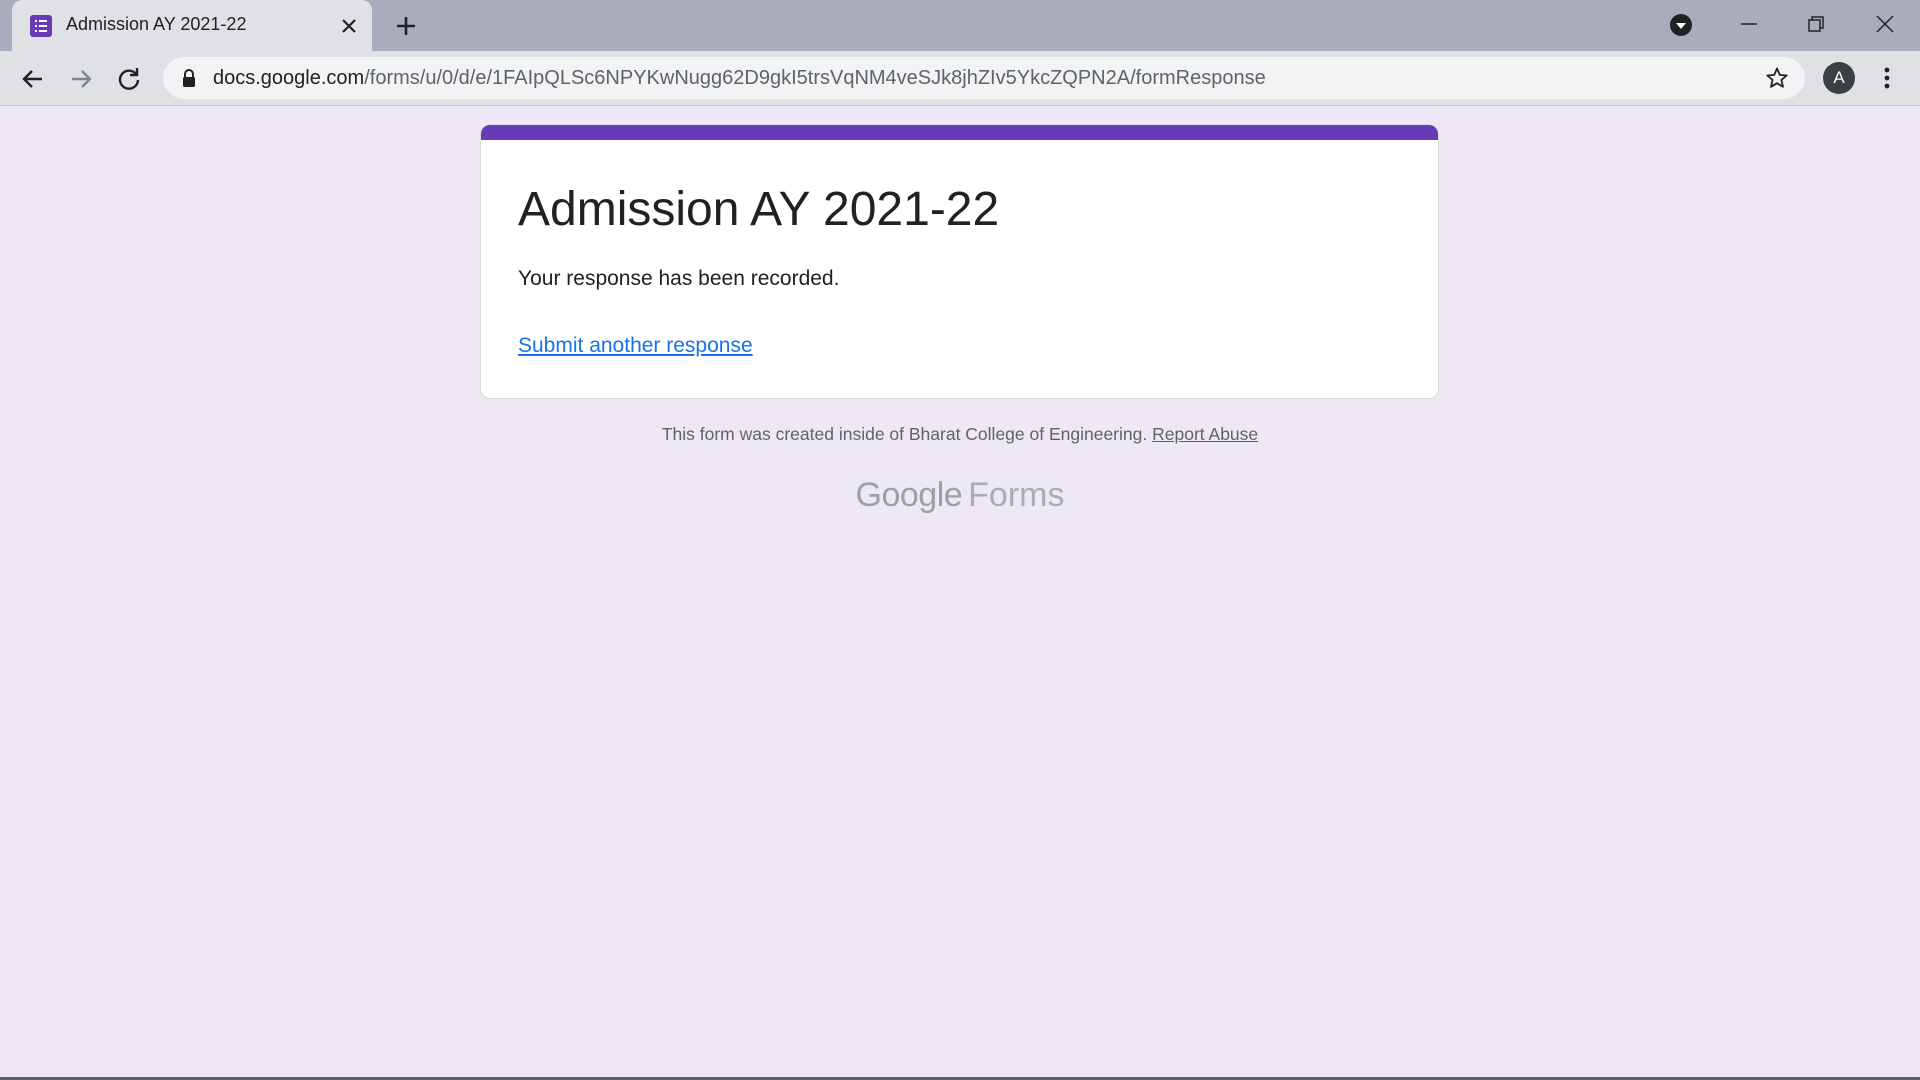 The height and width of the screenshot is (1080, 1920). I want to click on tab-strip: Admission AY 2021-22, so click(960, 25).